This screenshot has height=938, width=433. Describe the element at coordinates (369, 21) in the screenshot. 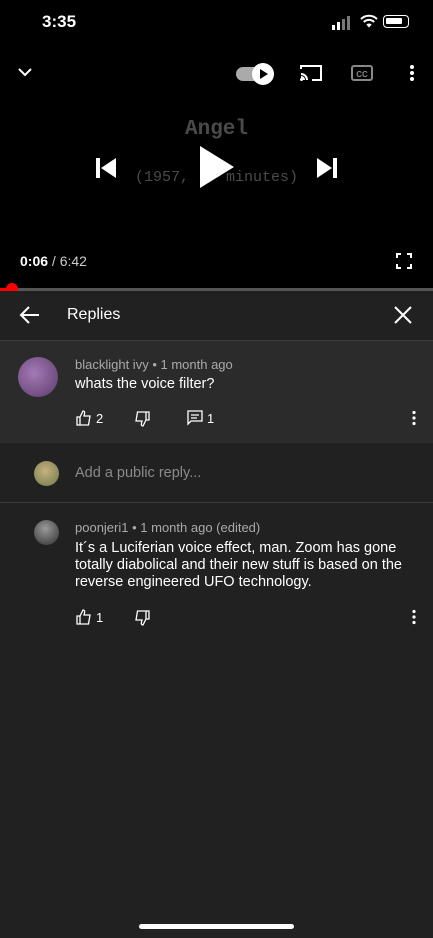

I see `wifi-icon` at that location.